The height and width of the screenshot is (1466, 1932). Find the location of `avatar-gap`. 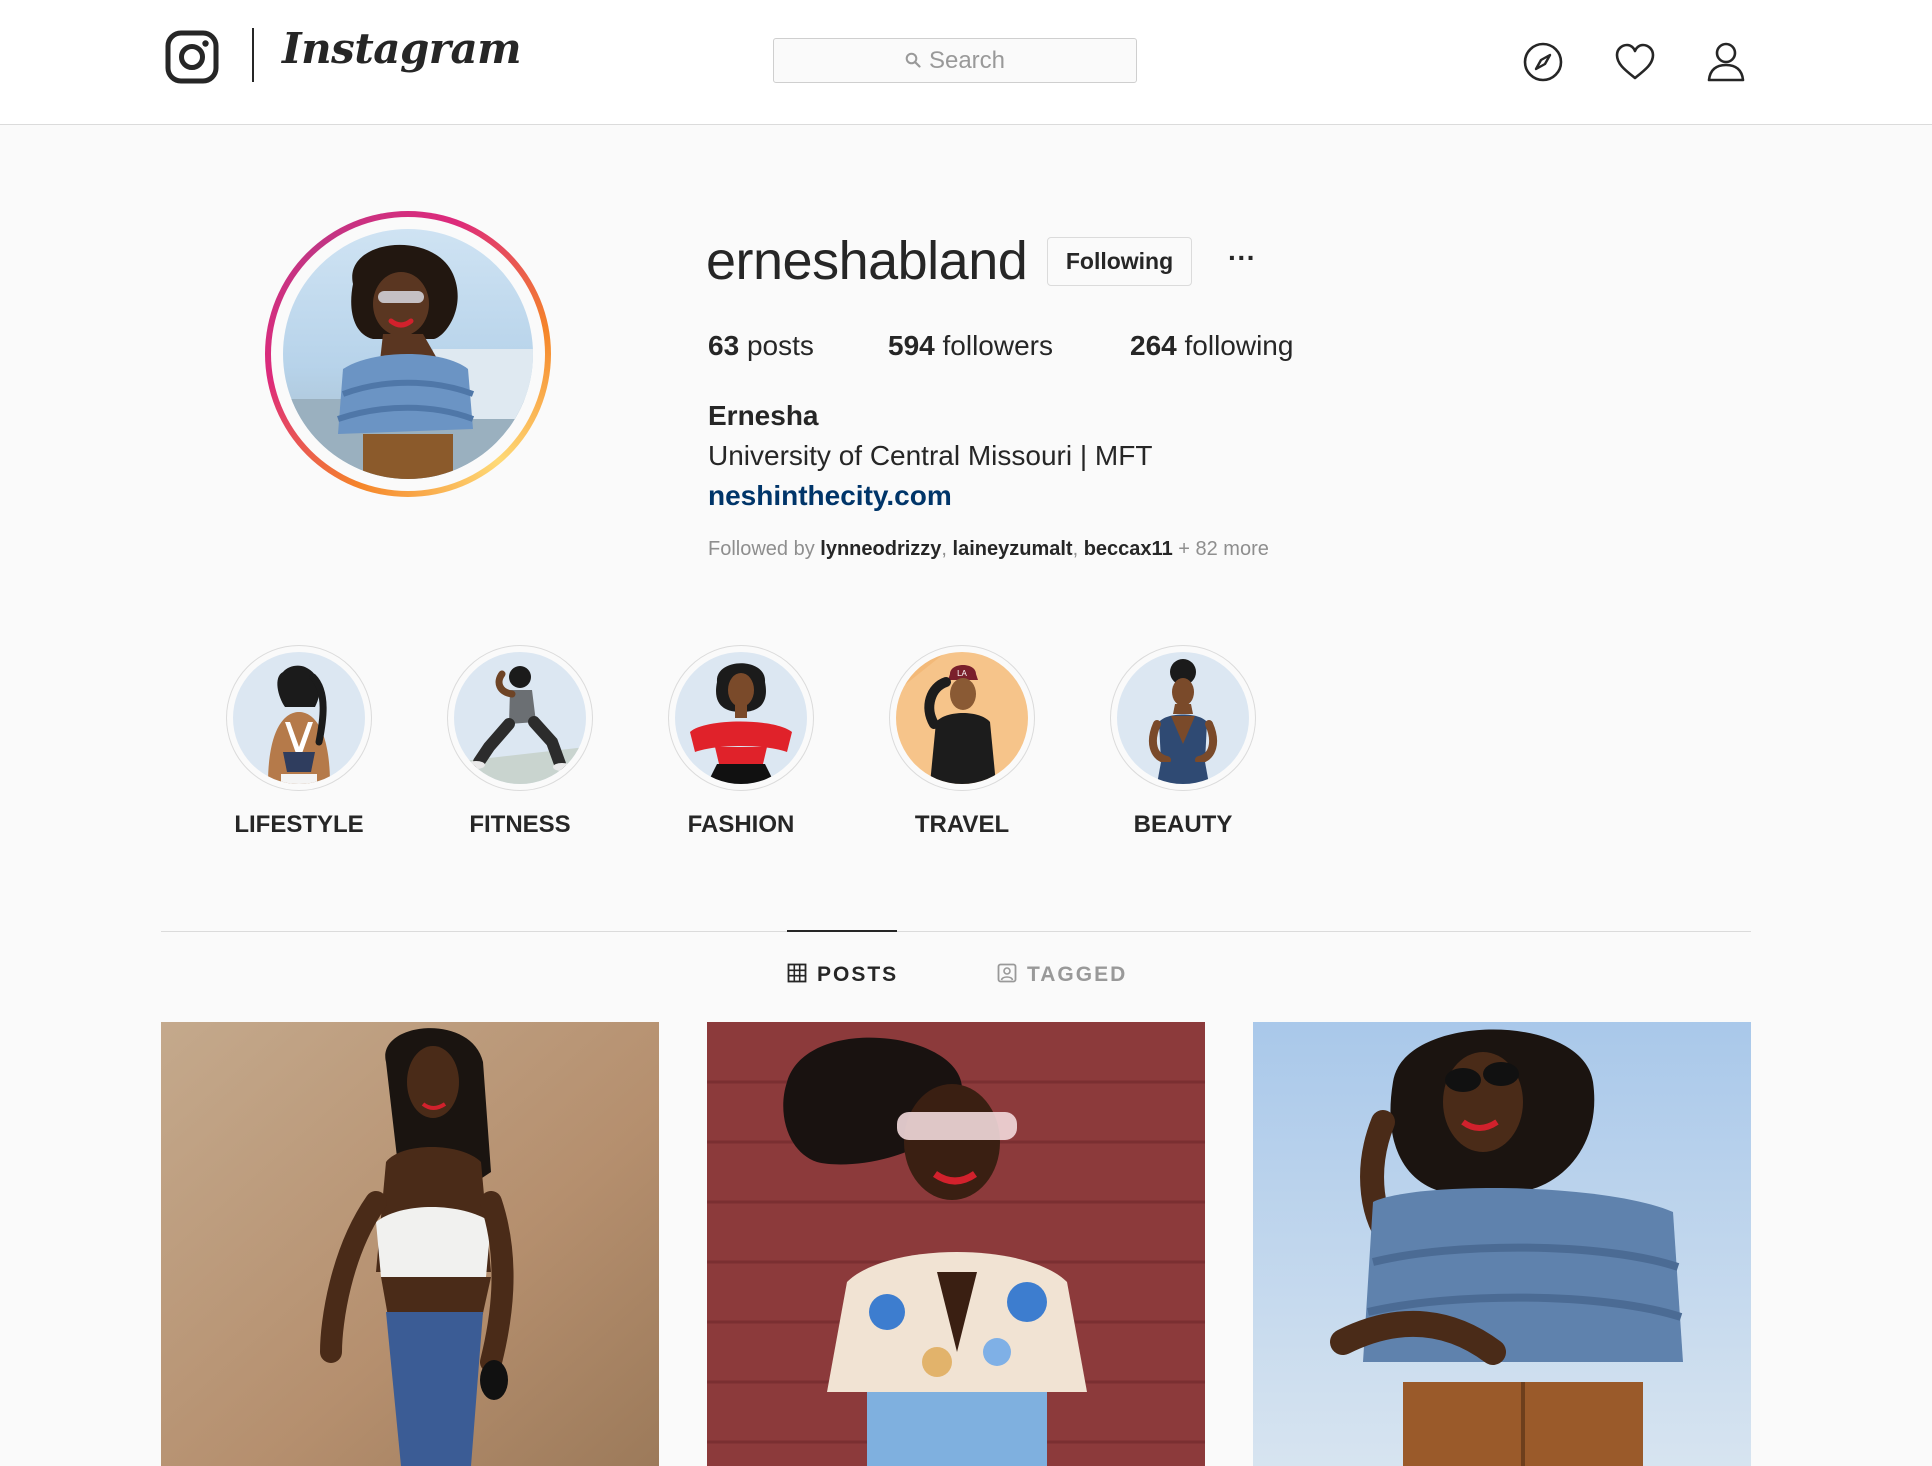

avatar-gap is located at coordinates (408, 354).